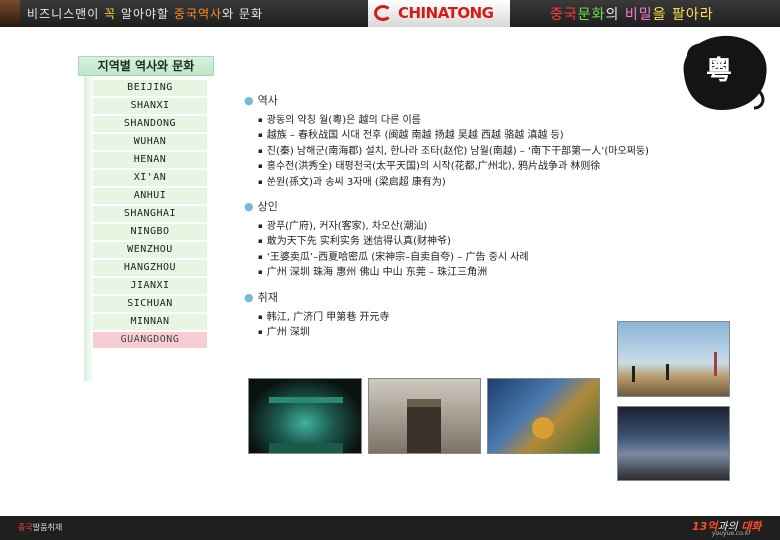 Image resolution: width=780 pixels, height=540 pixels. What do you see at coordinates (243, 14) in the screenshot?
I see `tagline-left-part: 와 문화` at bounding box center [243, 14].